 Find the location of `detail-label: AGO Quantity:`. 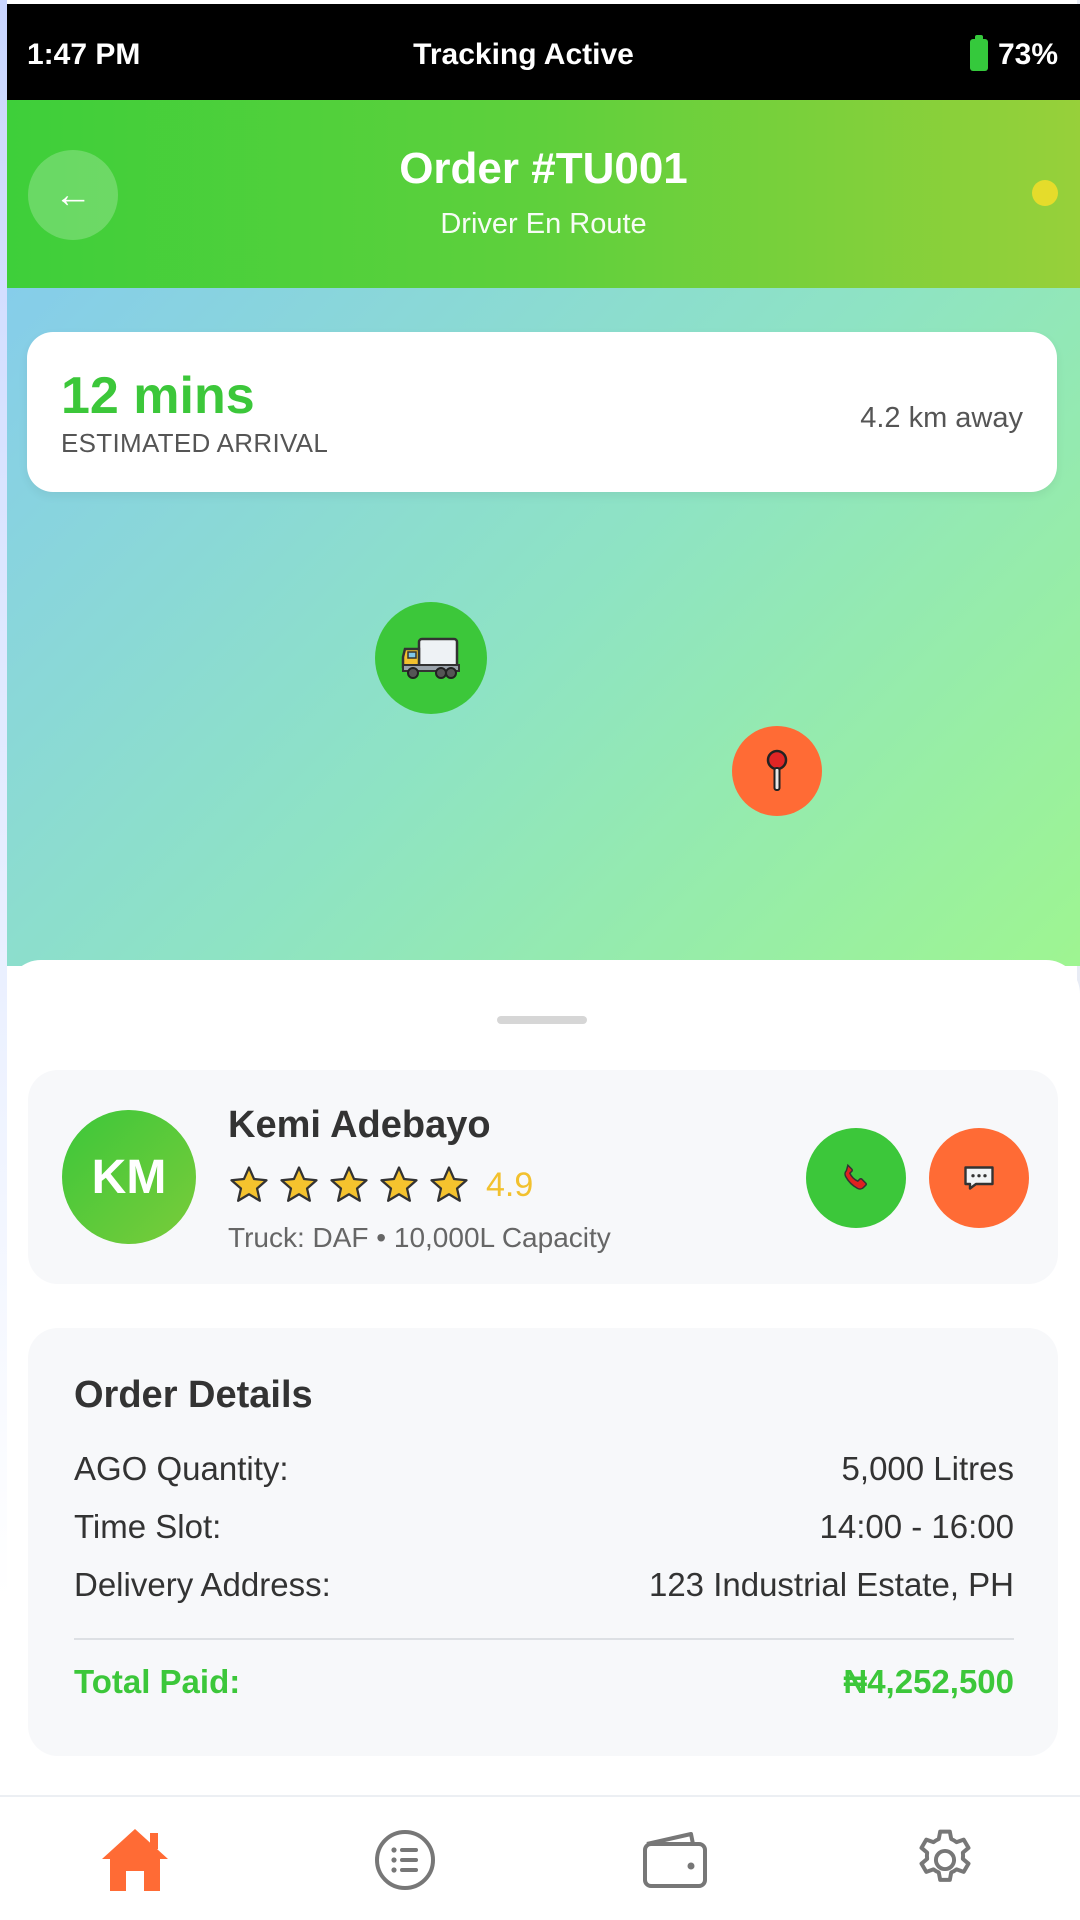

detail-label: AGO Quantity: is located at coordinates (181, 1468).